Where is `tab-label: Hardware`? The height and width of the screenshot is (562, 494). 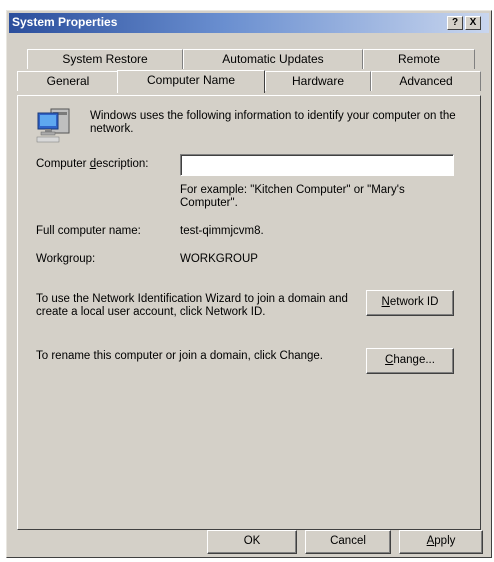 tab-label: Hardware is located at coordinates (318, 81).